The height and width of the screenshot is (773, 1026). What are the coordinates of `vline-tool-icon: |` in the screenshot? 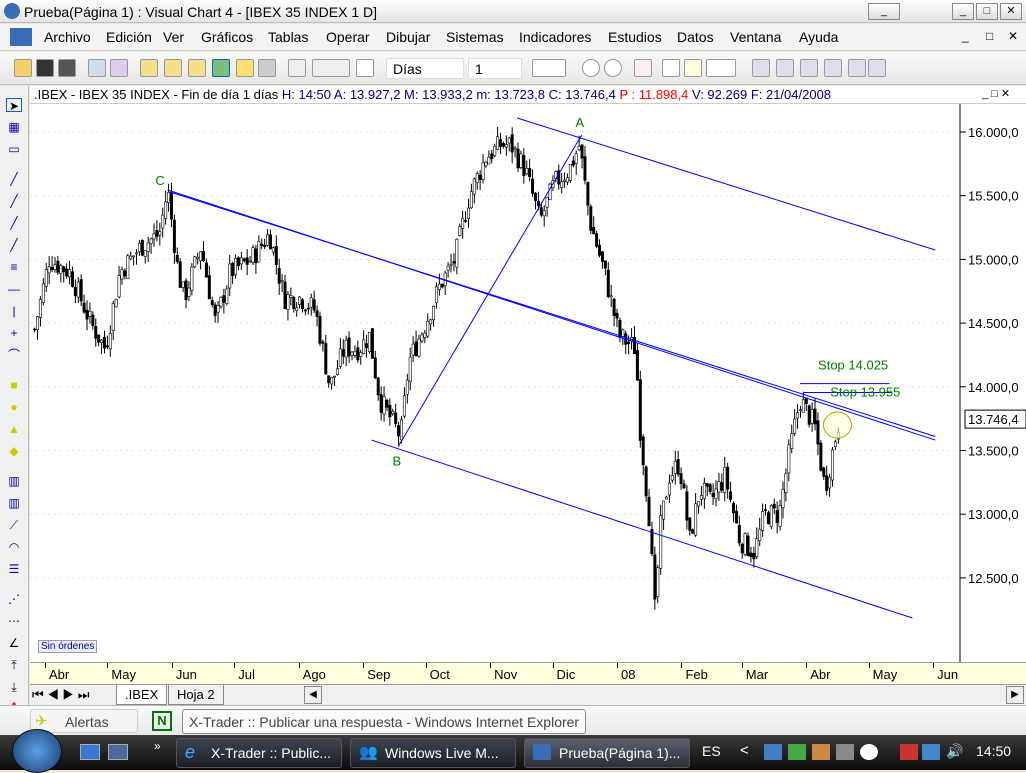 It's located at (14, 311).